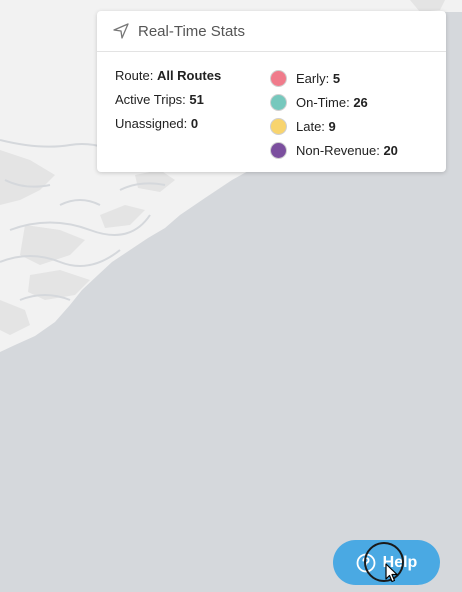 The height and width of the screenshot is (592, 462). I want to click on question-circle-icon, so click(366, 563).